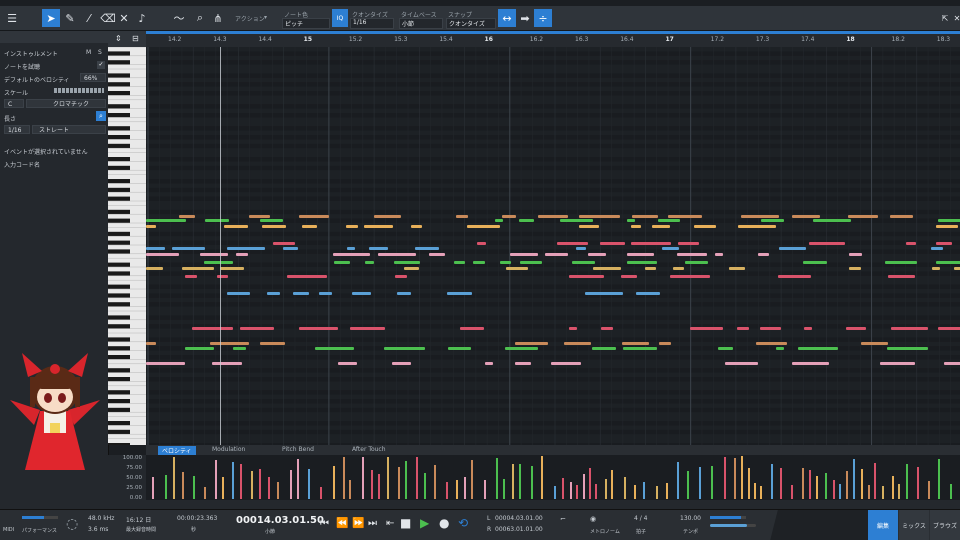 The image size is (960, 540). What do you see at coordinates (553, 482) in the screenshot?
I see `velocity-lane` at bounding box center [553, 482].